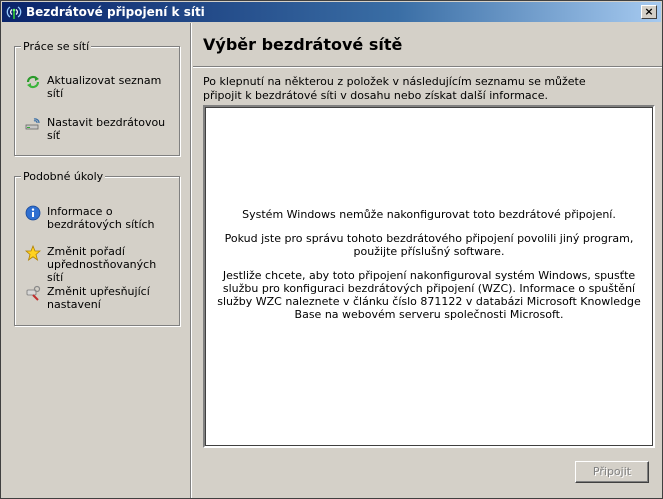  What do you see at coordinates (14, 12) in the screenshot?
I see `wireless-antenna-icon` at bounding box center [14, 12].